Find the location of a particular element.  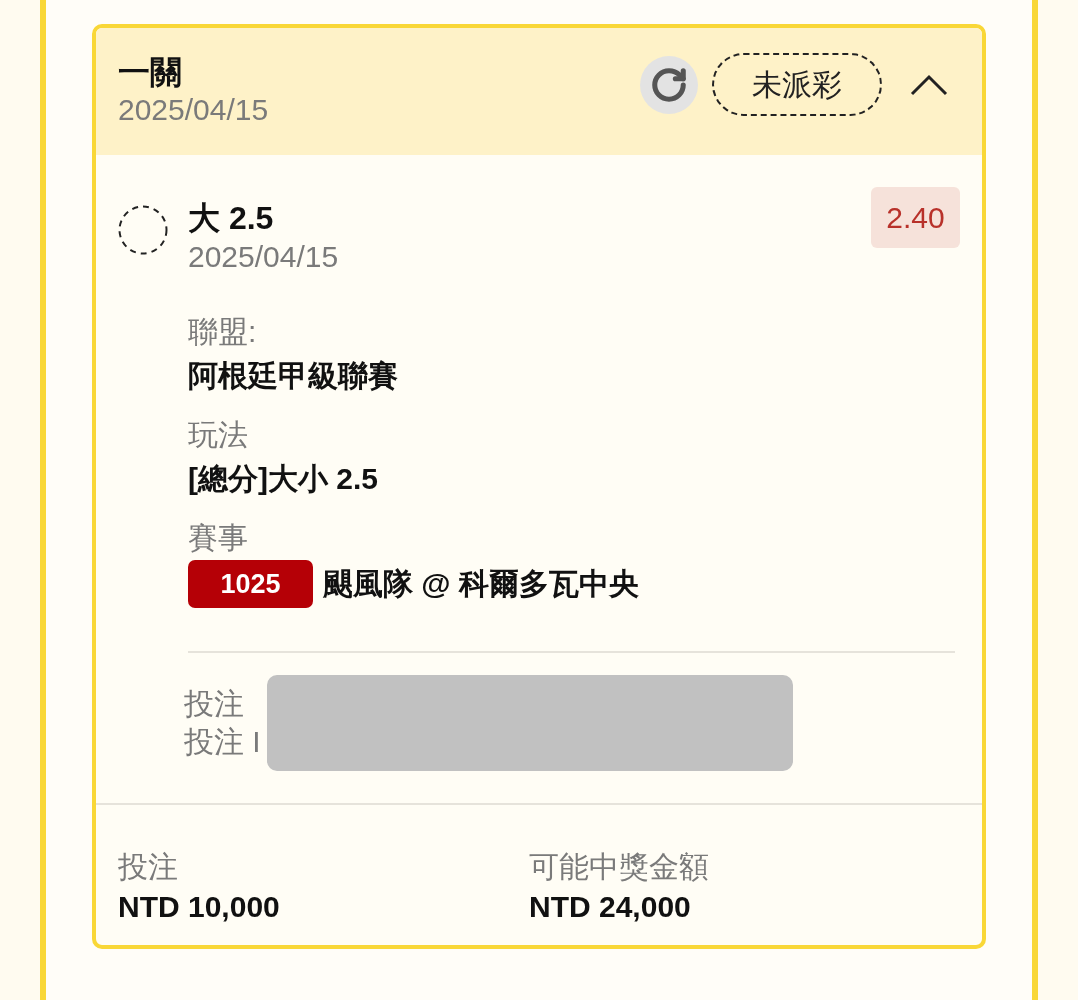

summary-value: NTD 24,000 is located at coordinates (610, 907).